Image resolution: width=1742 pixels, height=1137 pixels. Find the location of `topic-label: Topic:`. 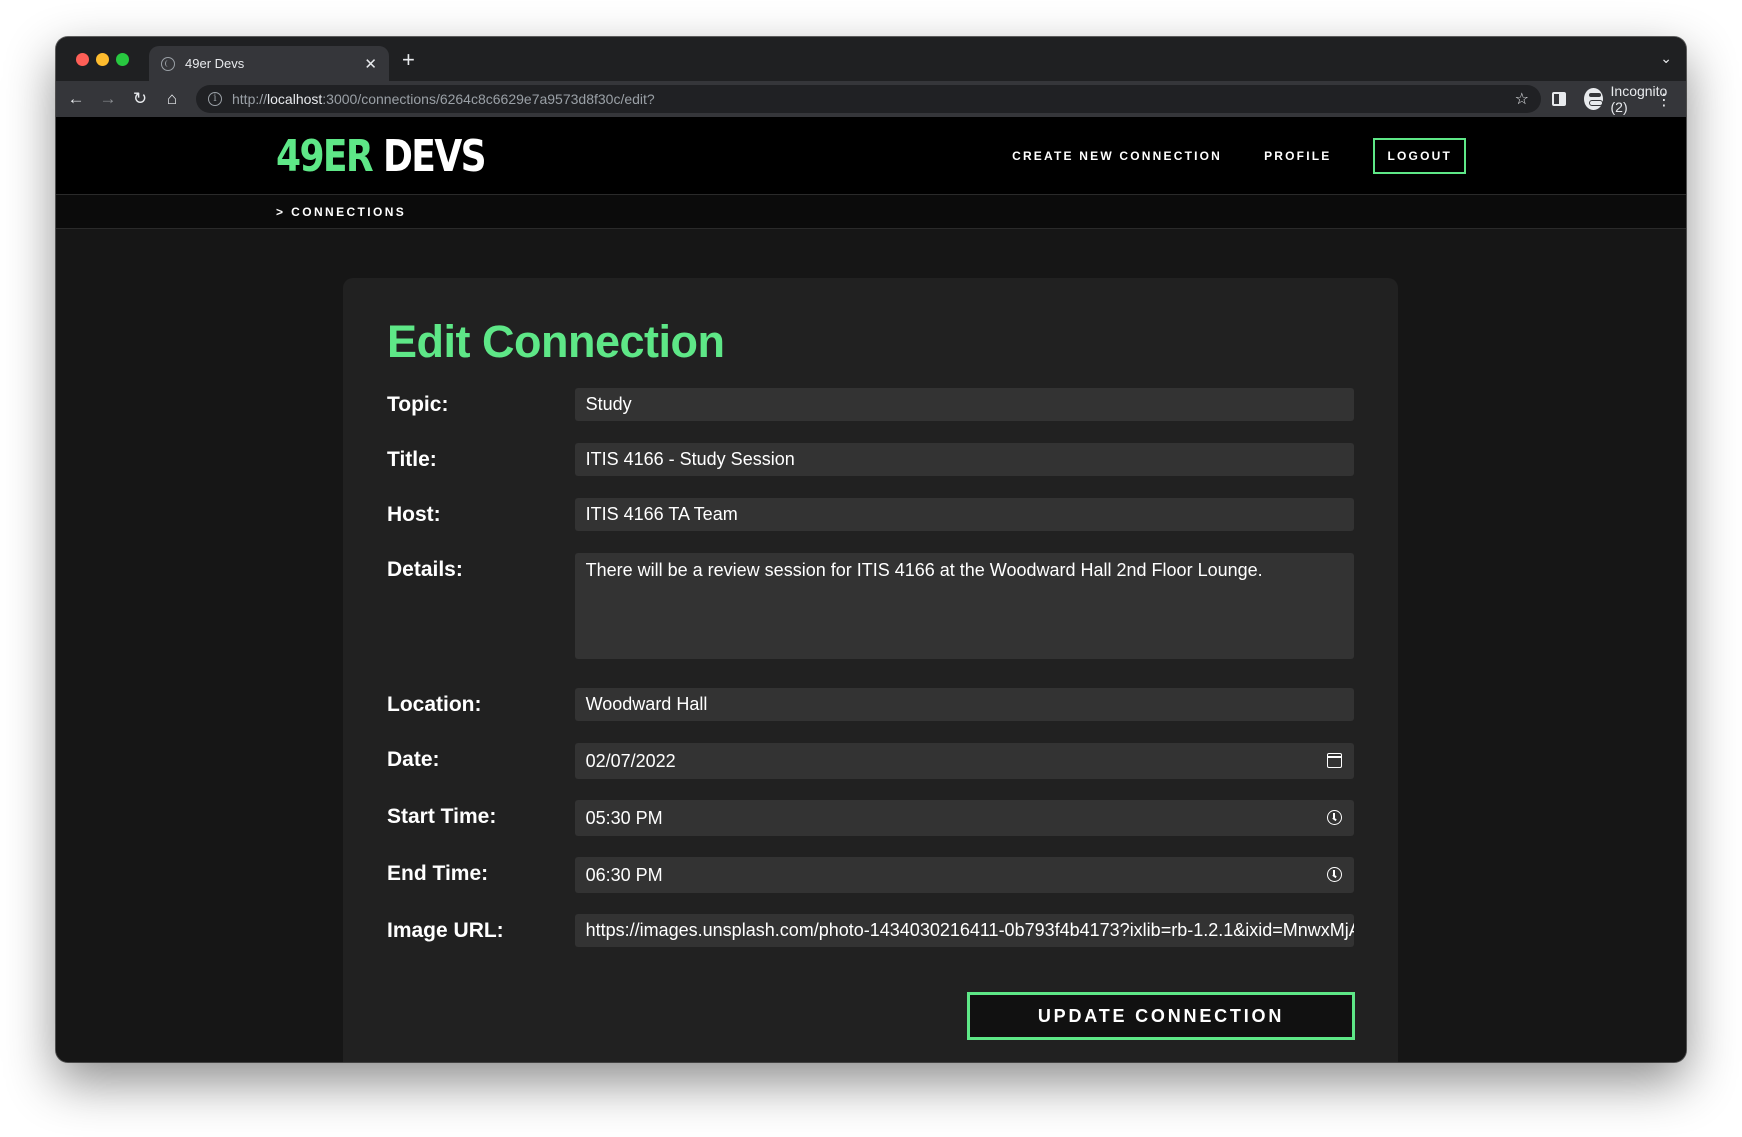

topic-label: Topic: is located at coordinates (418, 404).